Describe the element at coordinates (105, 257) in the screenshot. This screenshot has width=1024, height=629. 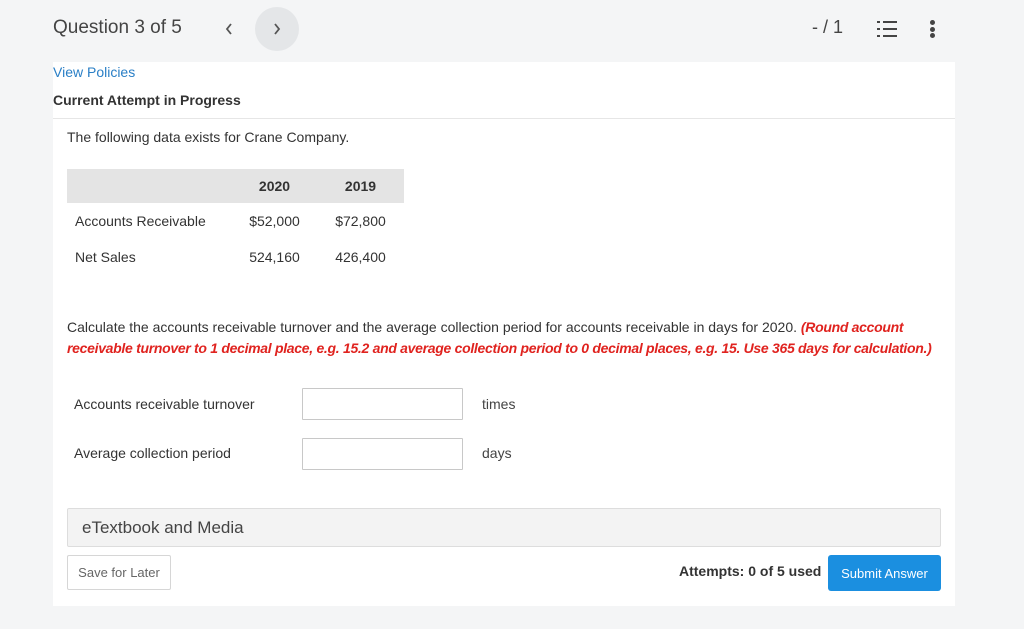
I see `table-cell: Net Sales` at that location.